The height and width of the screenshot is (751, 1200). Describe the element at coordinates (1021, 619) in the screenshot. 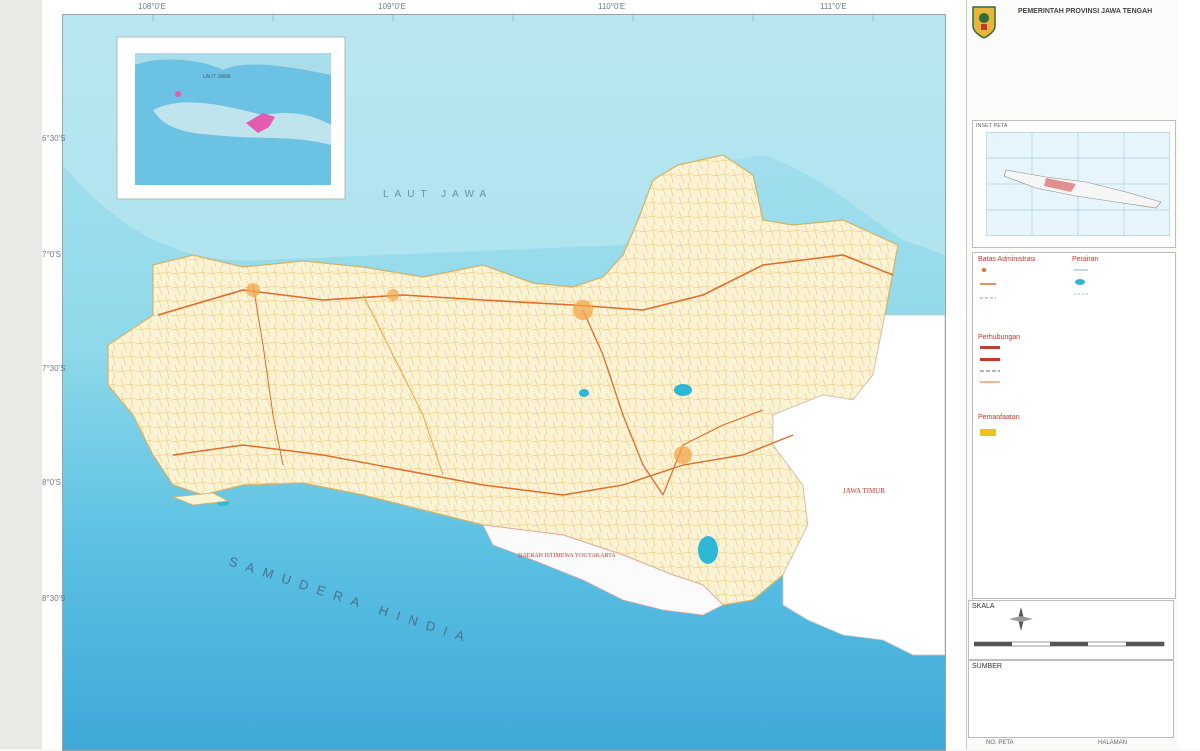

I see `north-arrow-icon` at that location.